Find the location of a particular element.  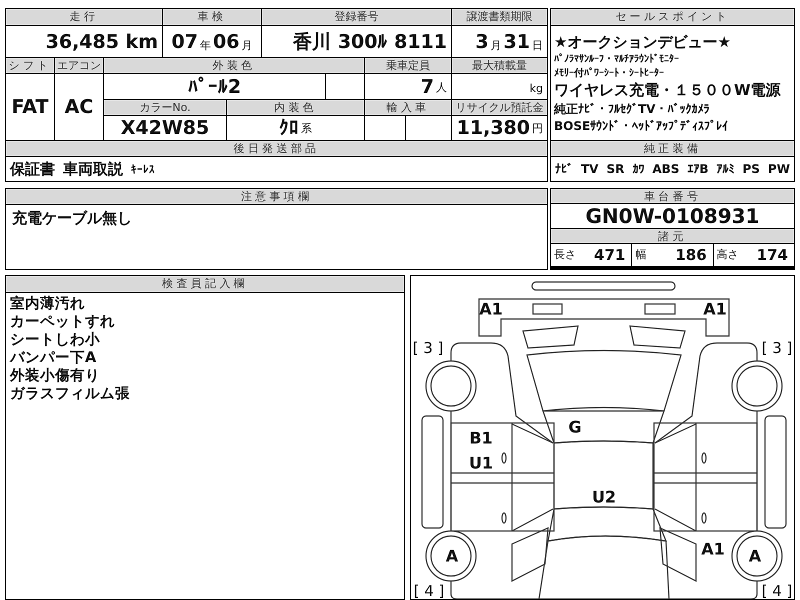

spec-value: 186 is located at coordinates (691, 255).